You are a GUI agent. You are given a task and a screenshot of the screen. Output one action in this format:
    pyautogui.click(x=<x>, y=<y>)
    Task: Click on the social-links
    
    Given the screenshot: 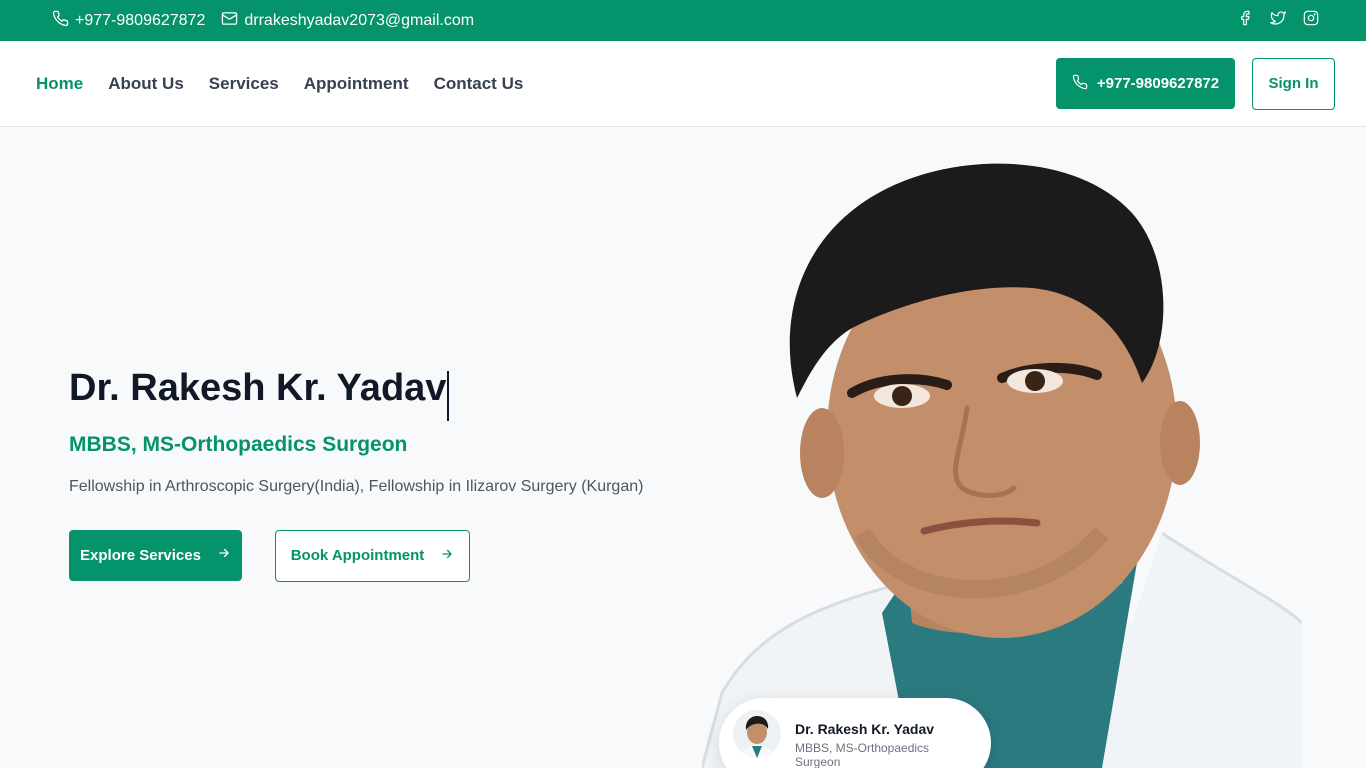 What is the action you would take?
    pyautogui.click(x=1278, y=20)
    